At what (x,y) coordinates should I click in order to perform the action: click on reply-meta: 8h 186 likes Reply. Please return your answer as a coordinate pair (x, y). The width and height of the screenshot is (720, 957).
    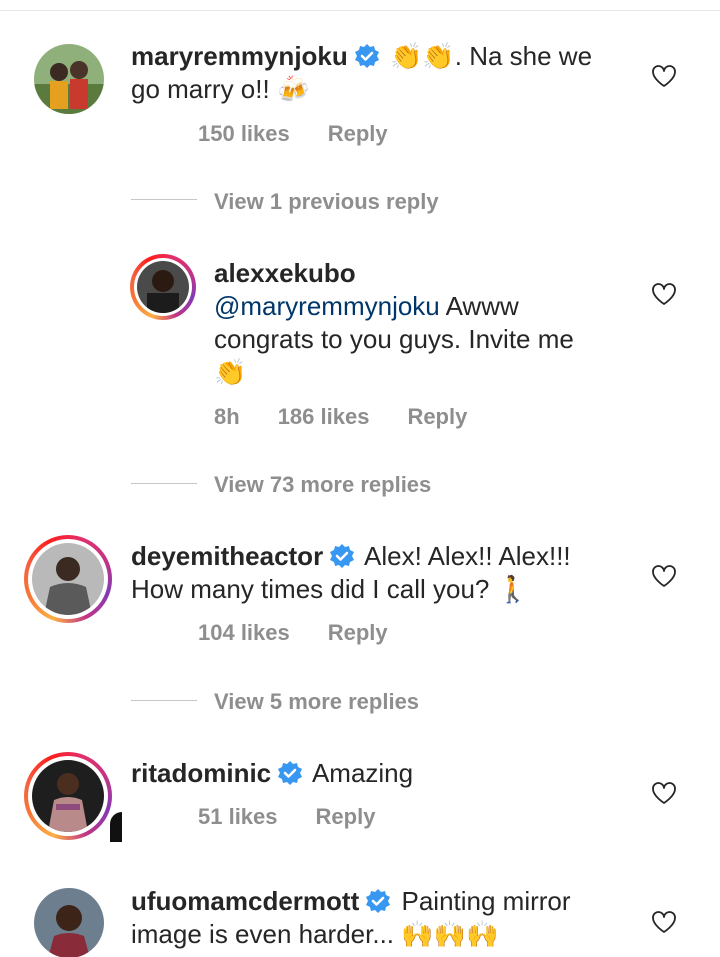
    Looking at the image, I should click on (359, 417).